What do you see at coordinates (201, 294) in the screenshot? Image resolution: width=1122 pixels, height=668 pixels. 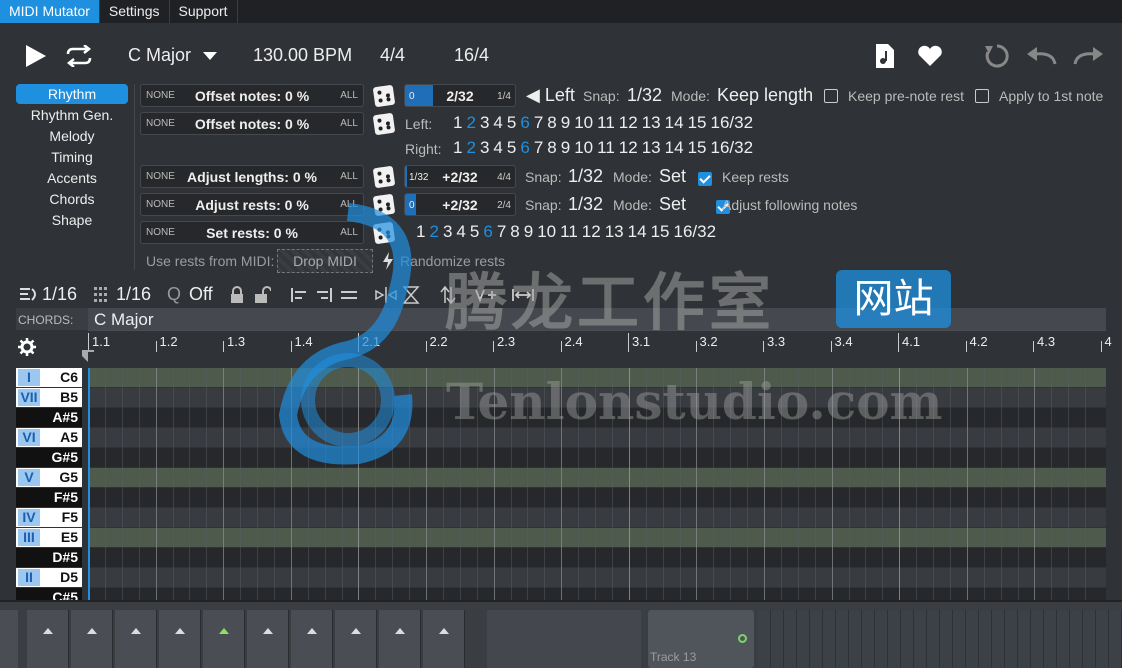 I see `q-value: Off` at bounding box center [201, 294].